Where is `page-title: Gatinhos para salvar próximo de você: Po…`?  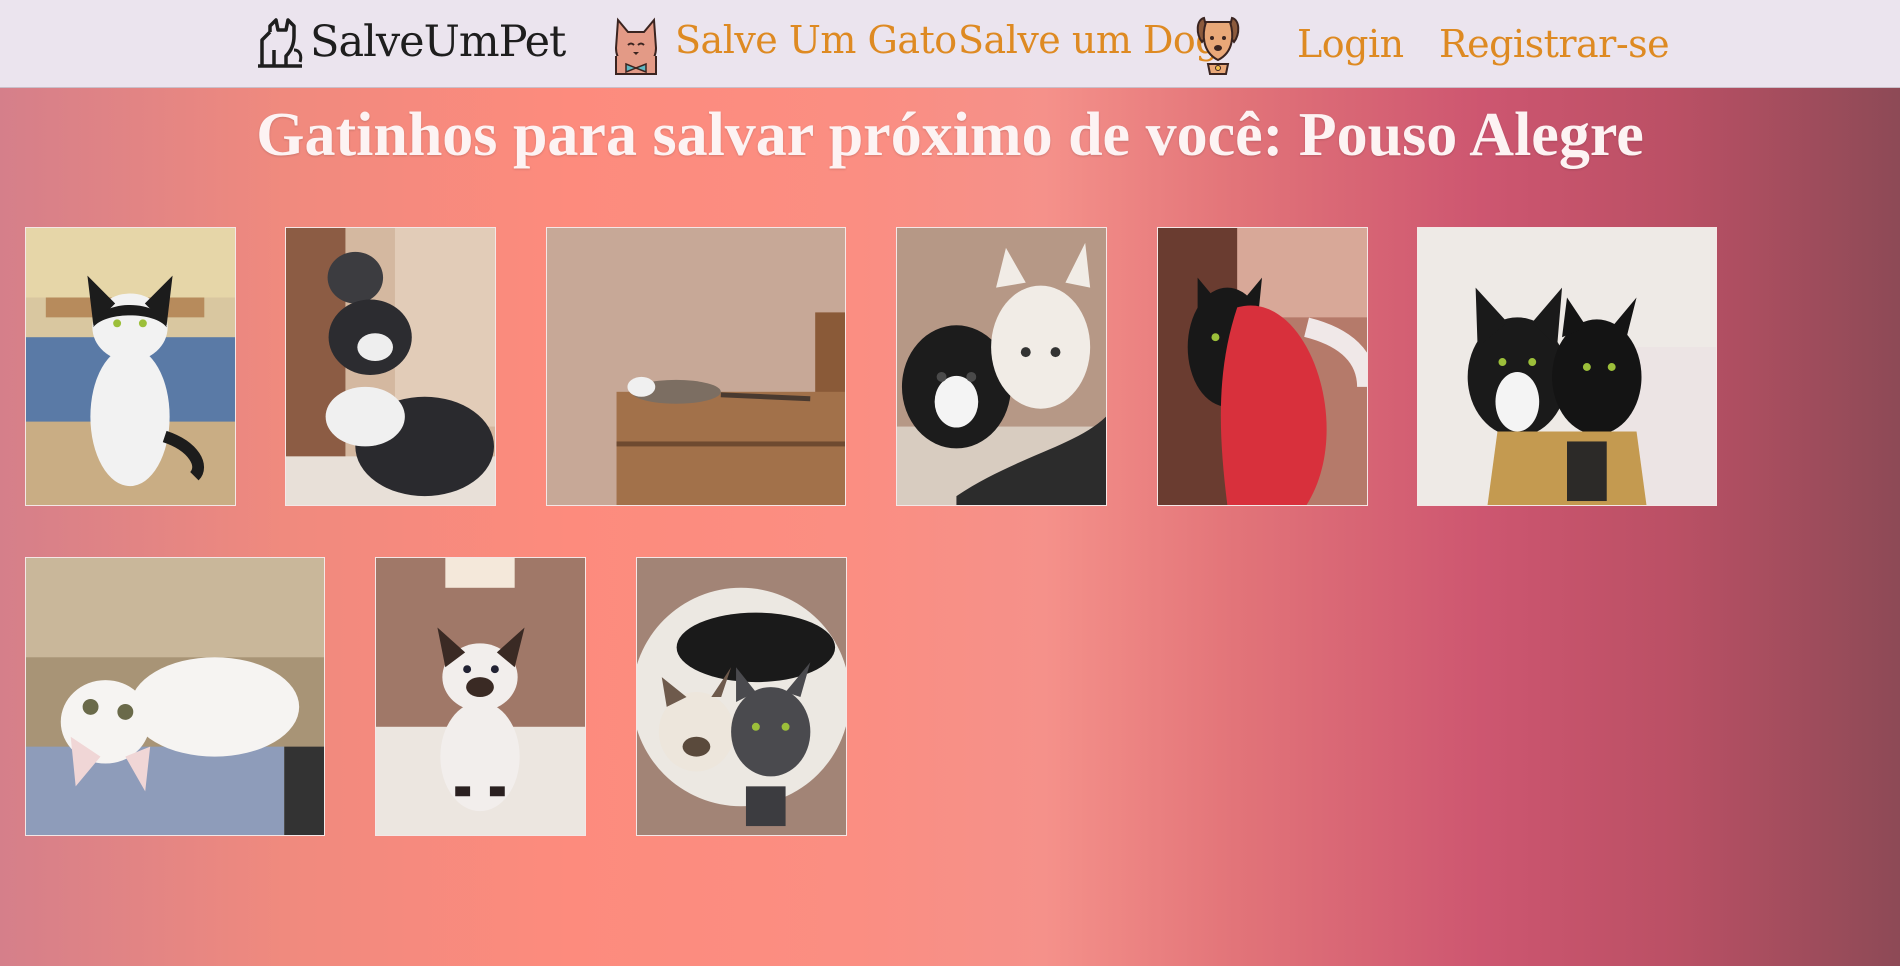 page-title: Gatinhos para salvar próximo de você: Po… is located at coordinates (950, 135).